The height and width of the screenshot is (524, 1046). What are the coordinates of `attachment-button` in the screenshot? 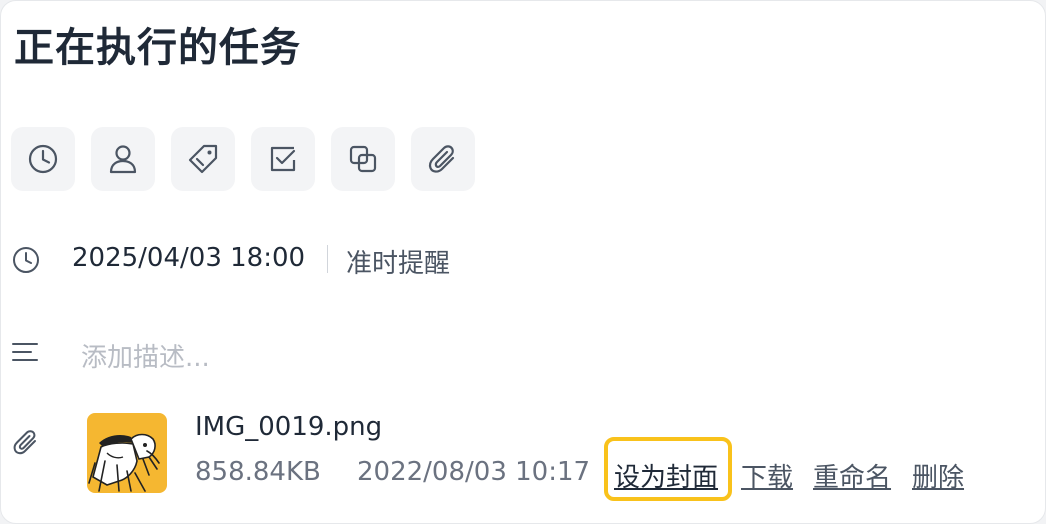 It's located at (443, 159).